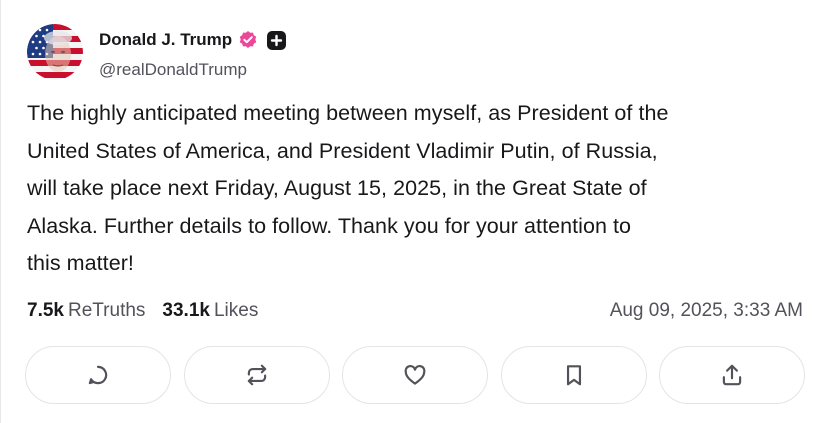 This screenshot has width=816, height=423. What do you see at coordinates (106, 310) in the screenshot?
I see `retruths-label: ReTruths` at bounding box center [106, 310].